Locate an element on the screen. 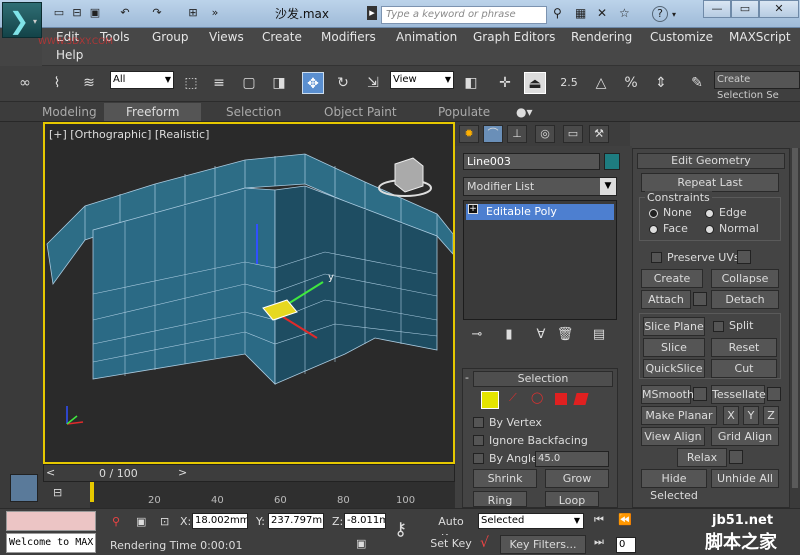  grow-button: Grow is located at coordinates (577, 478).